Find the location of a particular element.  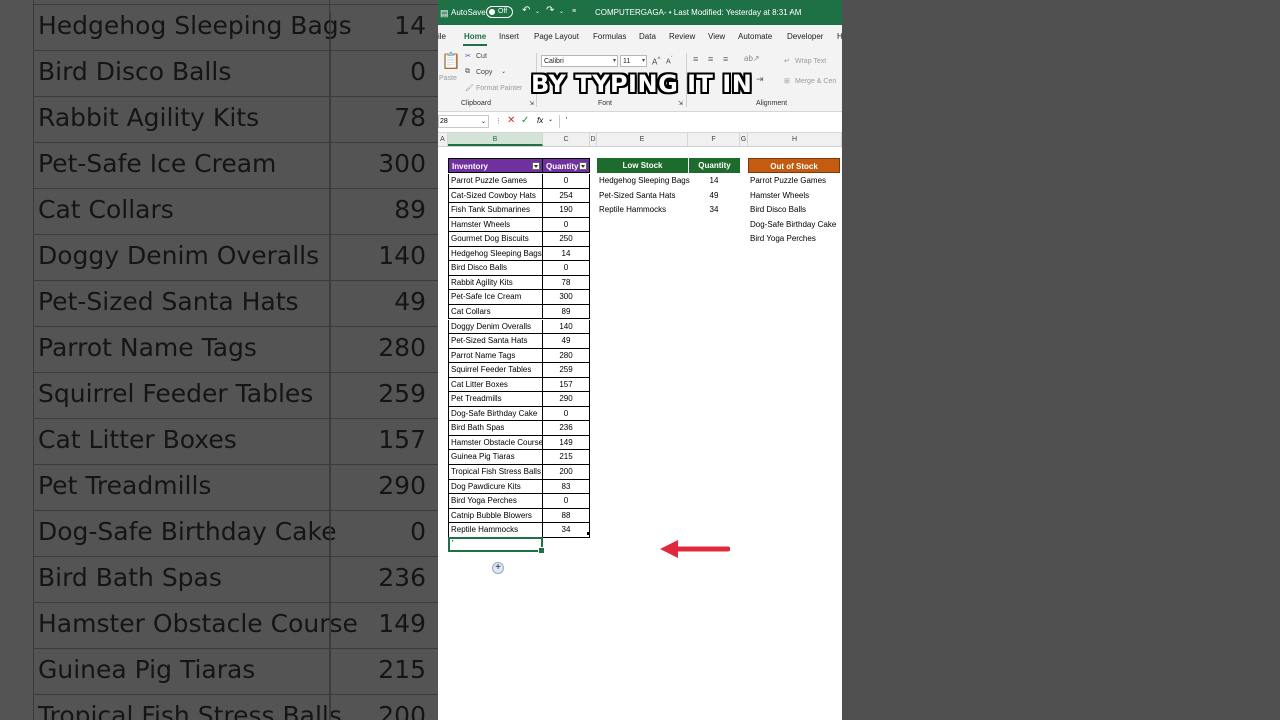

inventory-item-name: Pet Treadmills is located at coordinates (495, 399).